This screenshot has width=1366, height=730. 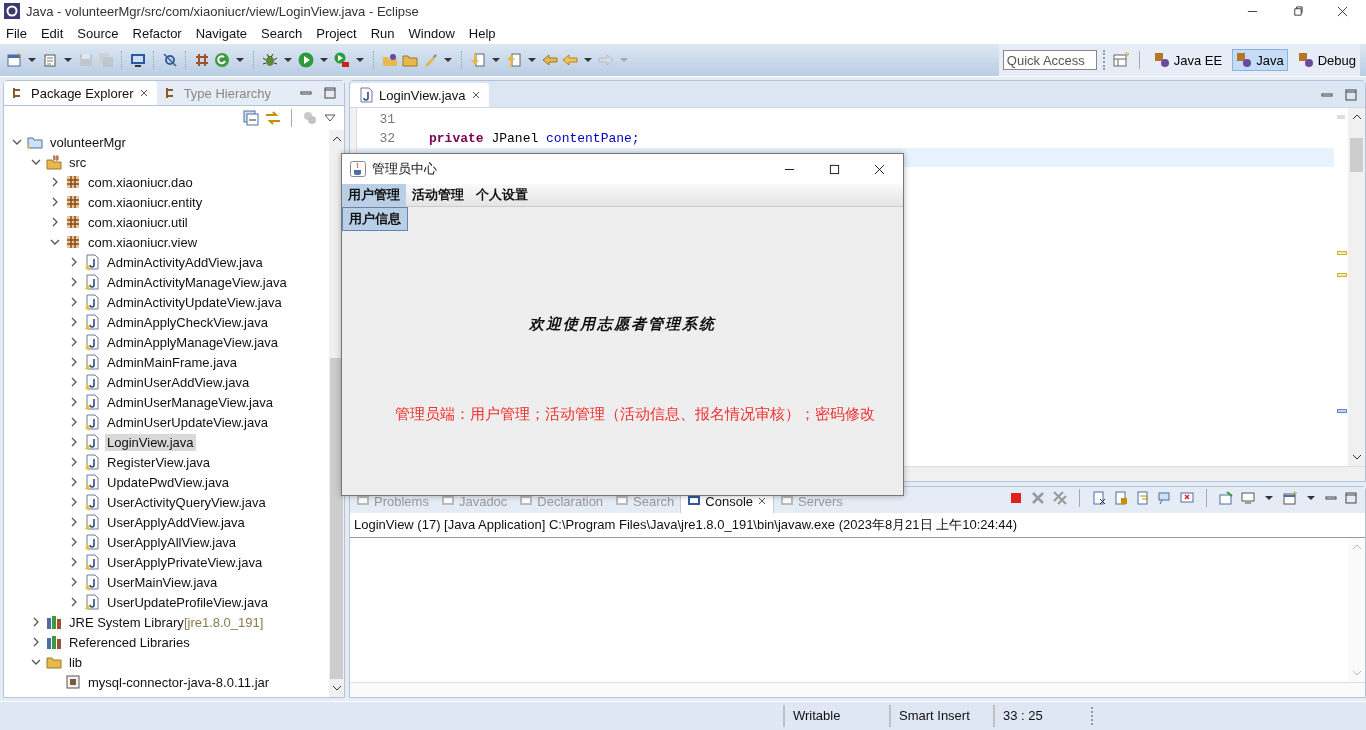 I want to click on tree-item: AdminUserUpdateView.java, so click(x=187, y=422).